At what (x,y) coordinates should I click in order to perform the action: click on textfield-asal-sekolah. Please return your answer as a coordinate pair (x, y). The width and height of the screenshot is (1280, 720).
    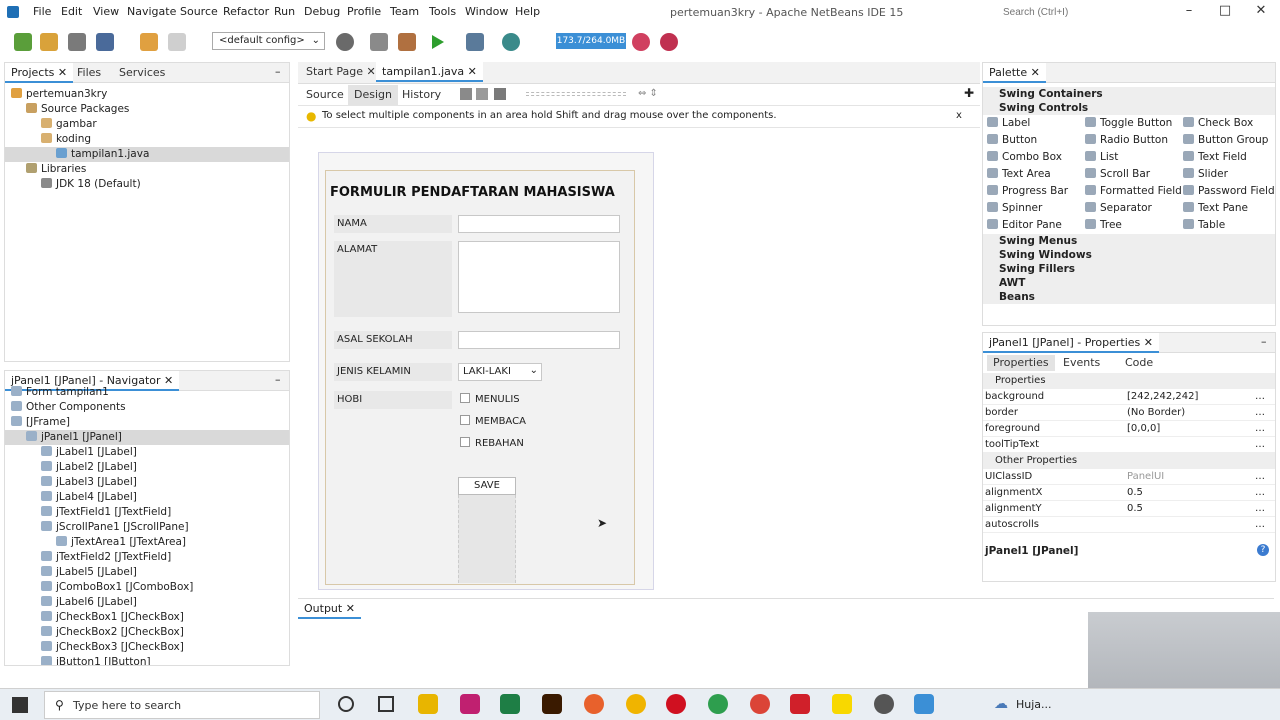
    Looking at the image, I should click on (539, 340).